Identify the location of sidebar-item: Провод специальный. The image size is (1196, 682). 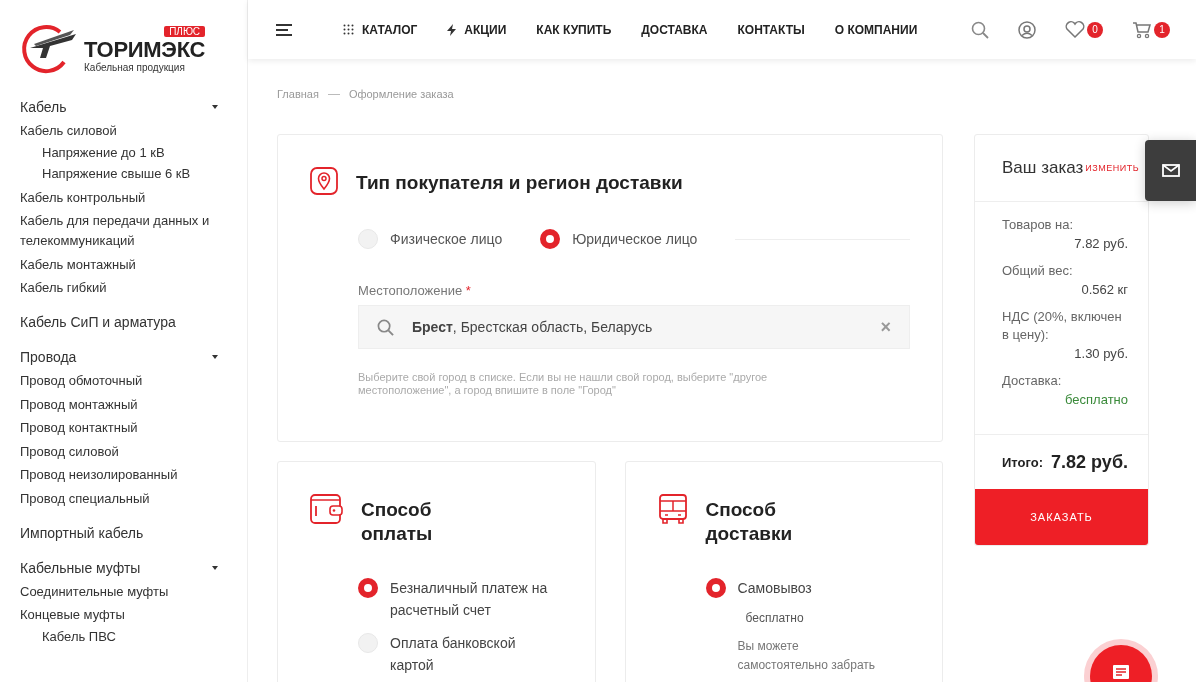
(121, 498).